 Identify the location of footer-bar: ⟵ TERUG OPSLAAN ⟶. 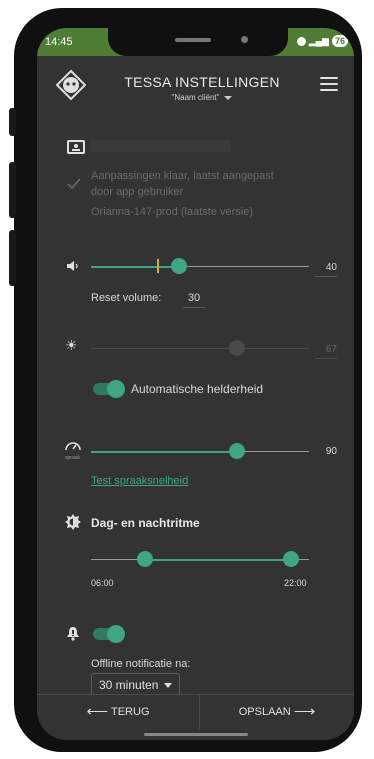
(195, 717).